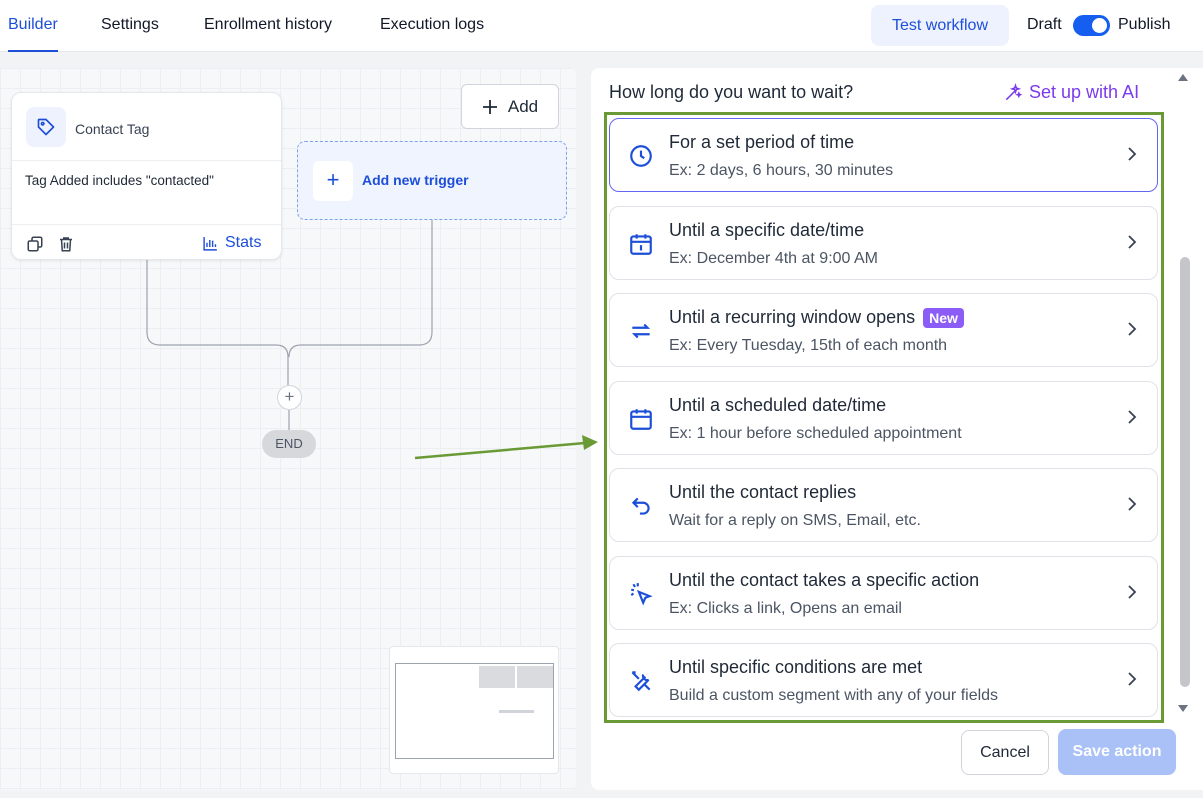 Image resolution: width=1203 pixels, height=798 pixels. What do you see at coordinates (1117, 752) in the screenshot?
I see `save-action-button: Save action` at bounding box center [1117, 752].